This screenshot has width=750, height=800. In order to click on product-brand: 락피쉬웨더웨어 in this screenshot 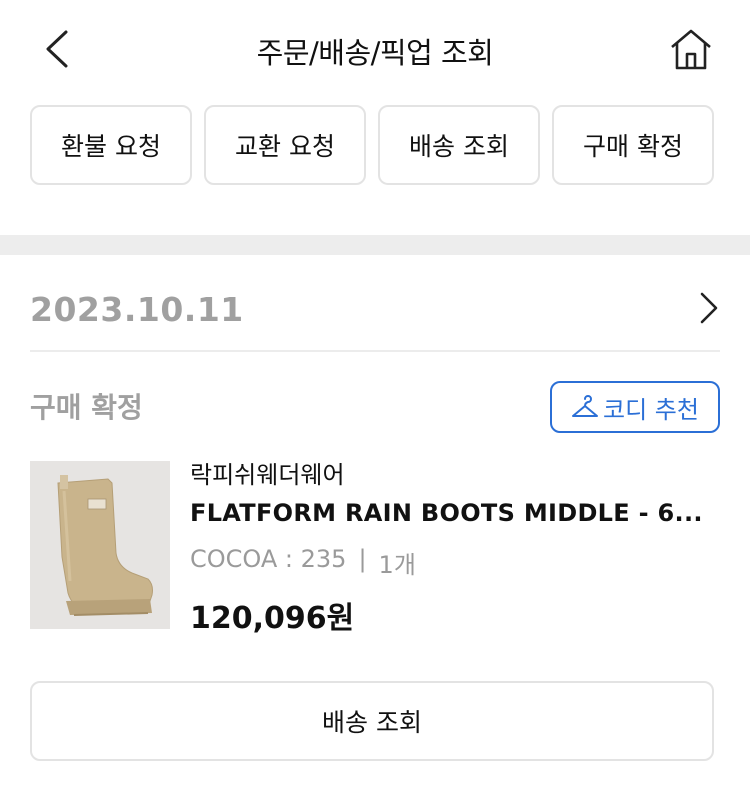, I will do `click(267, 475)`.